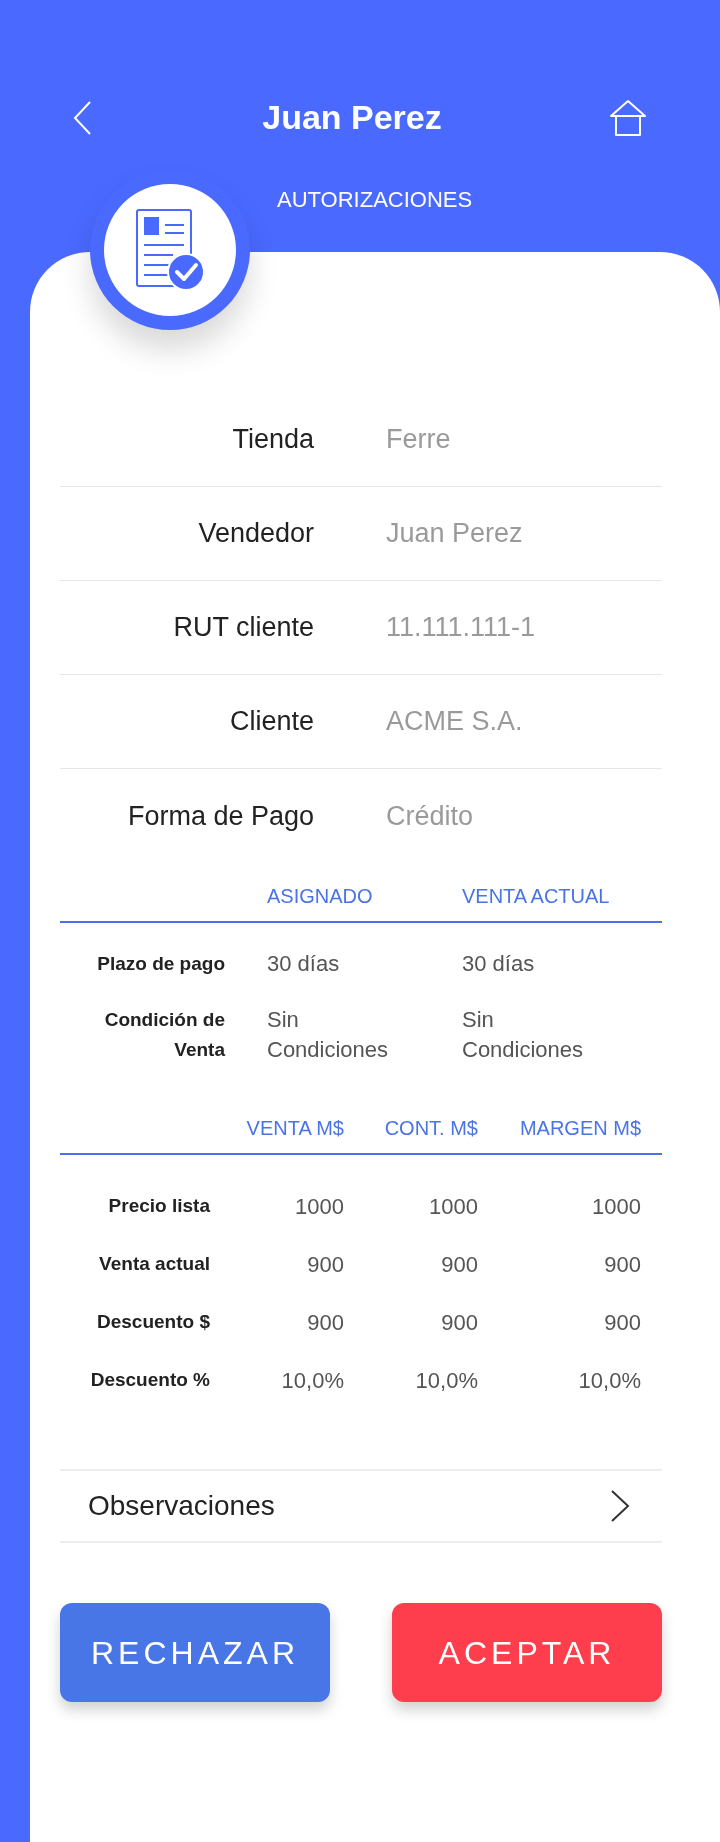  I want to click on field-label: Cliente, so click(271, 722).